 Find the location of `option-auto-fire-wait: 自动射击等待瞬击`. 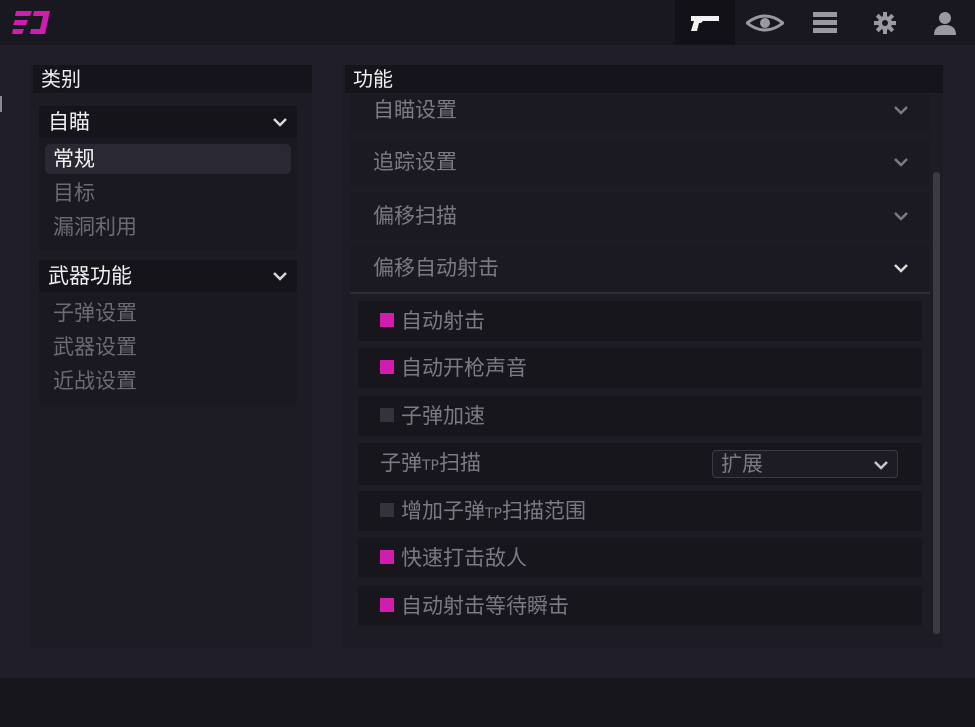

option-auto-fire-wait: 自动射击等待瞬击 is located at coordinates (640, 606).